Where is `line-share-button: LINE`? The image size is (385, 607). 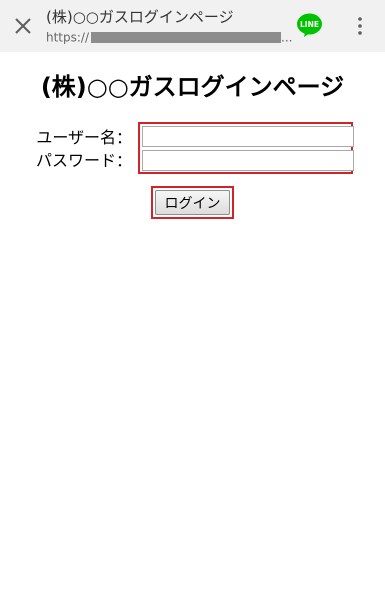
line-share-button: LINE is located at coordinates (309, 25).